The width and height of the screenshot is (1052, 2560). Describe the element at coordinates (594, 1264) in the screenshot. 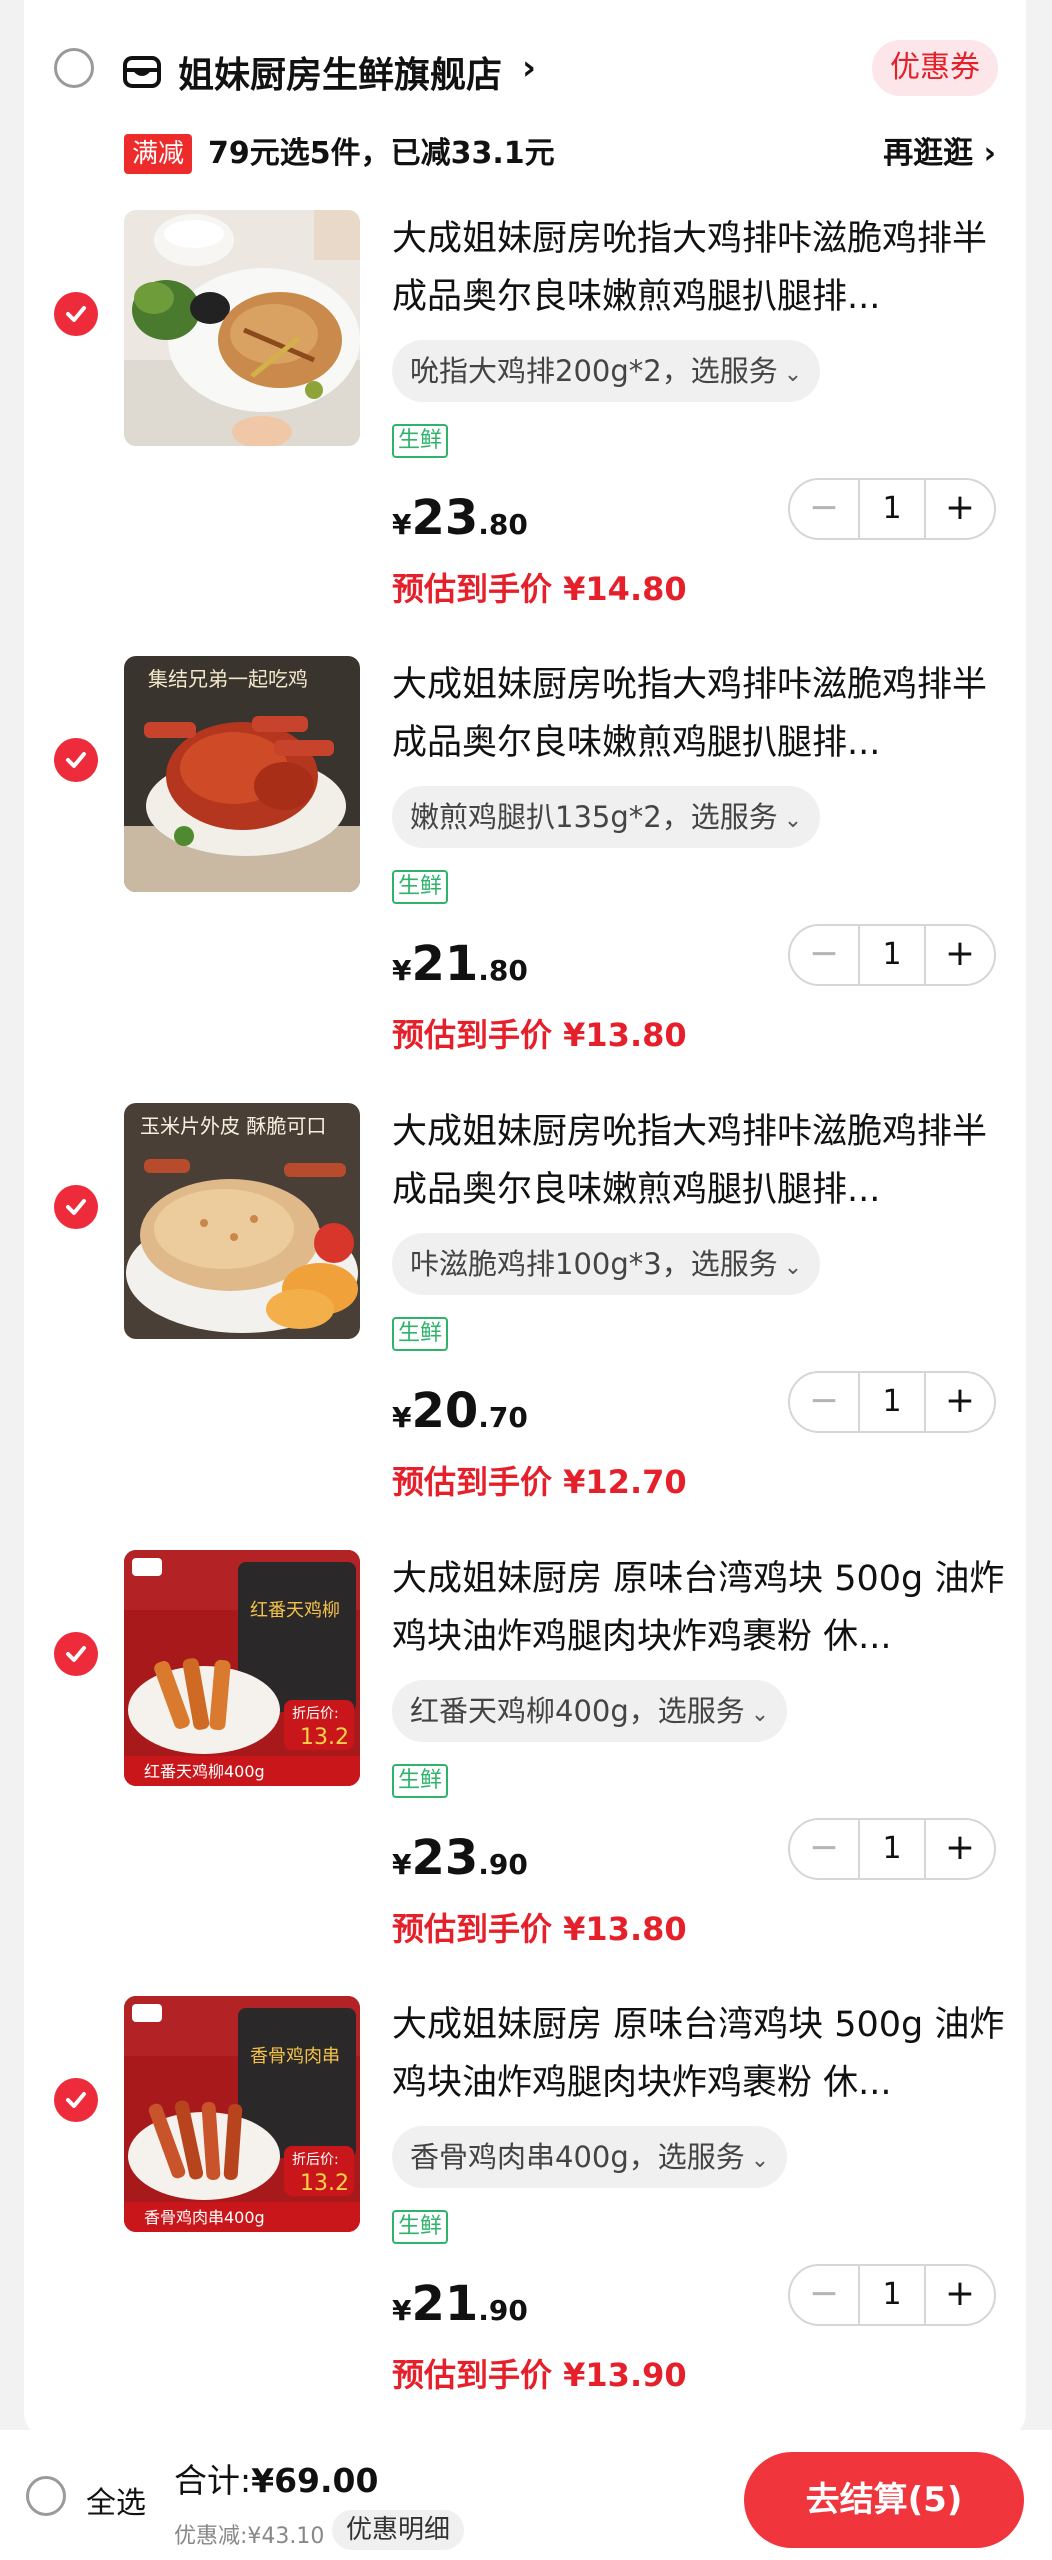

I see `sku-label: 咔滋脆鸡排100g*3，选服务` at that location.